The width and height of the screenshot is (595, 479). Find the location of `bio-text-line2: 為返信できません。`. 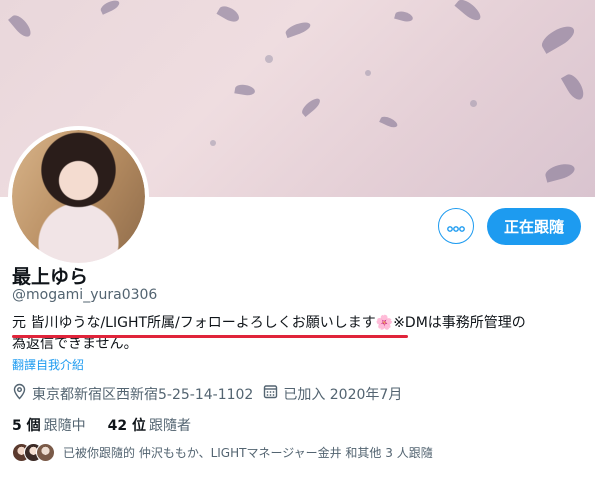

bio-text-line2: 為返信できません。 is located at coordinates (75, 344).